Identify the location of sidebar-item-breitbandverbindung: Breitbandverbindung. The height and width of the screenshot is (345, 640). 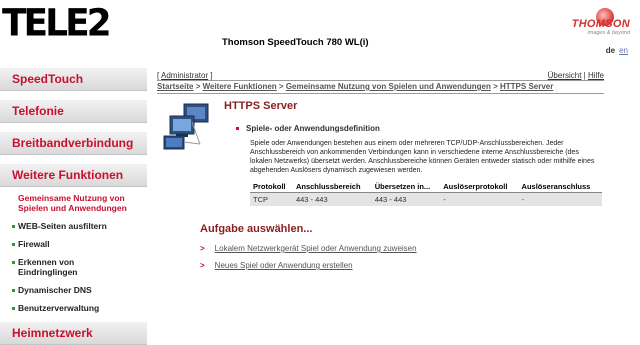
(73, 143).